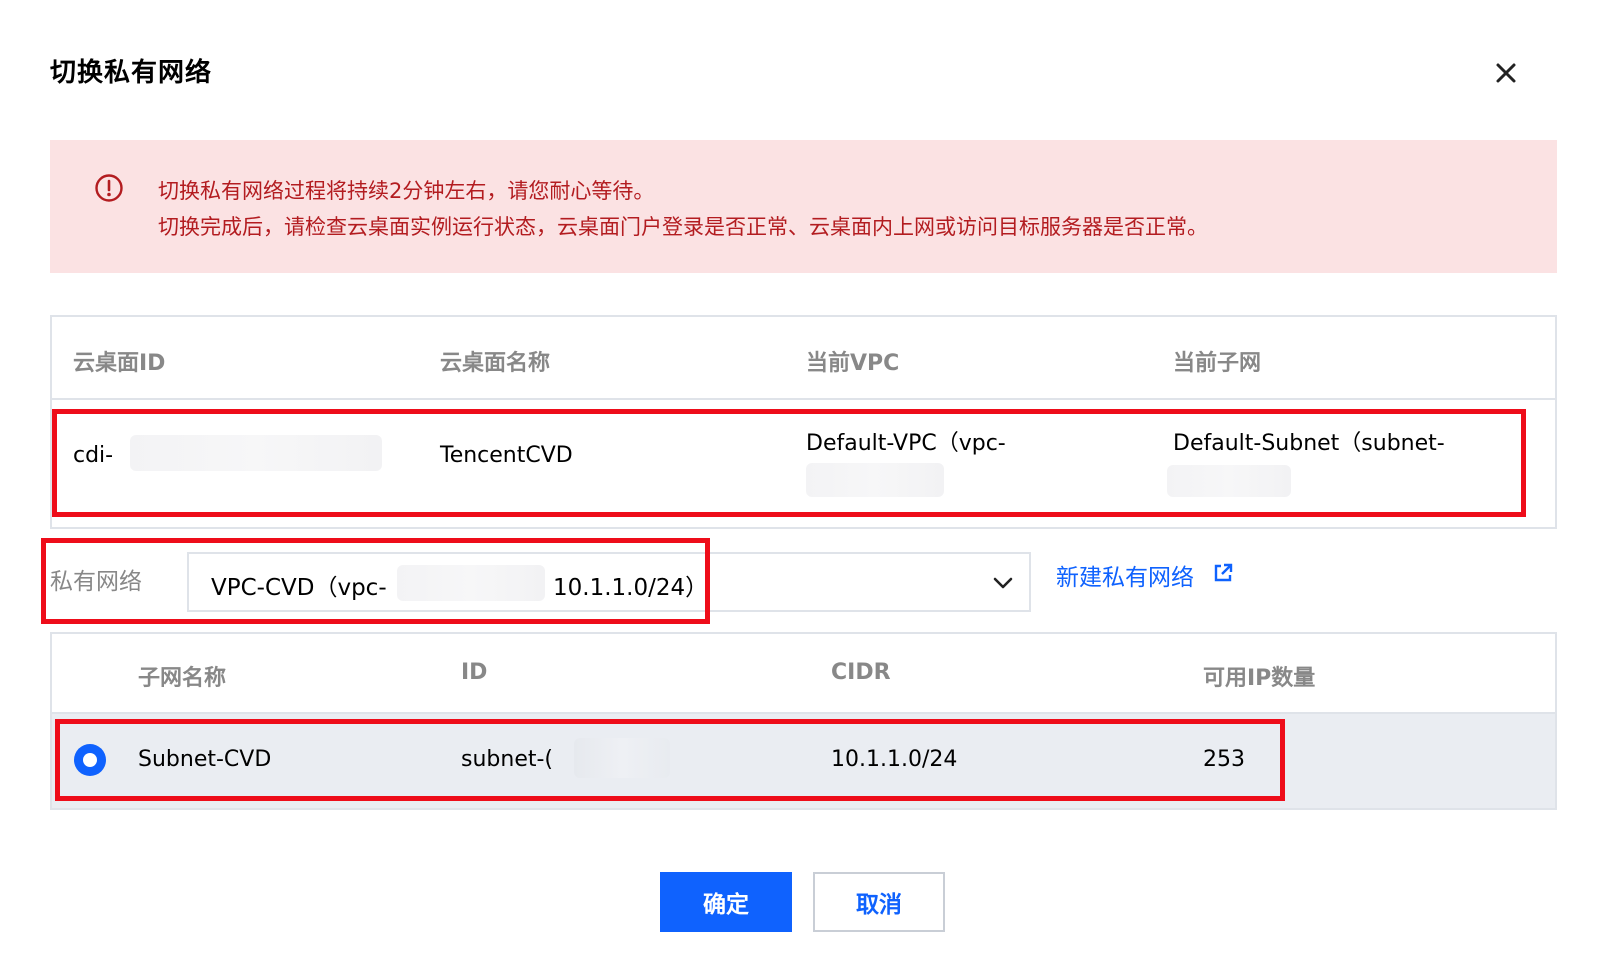 The height and width of the screenshot is (974, 1600). I want to click on vpc-label: 私有网络, so click(96, 582).